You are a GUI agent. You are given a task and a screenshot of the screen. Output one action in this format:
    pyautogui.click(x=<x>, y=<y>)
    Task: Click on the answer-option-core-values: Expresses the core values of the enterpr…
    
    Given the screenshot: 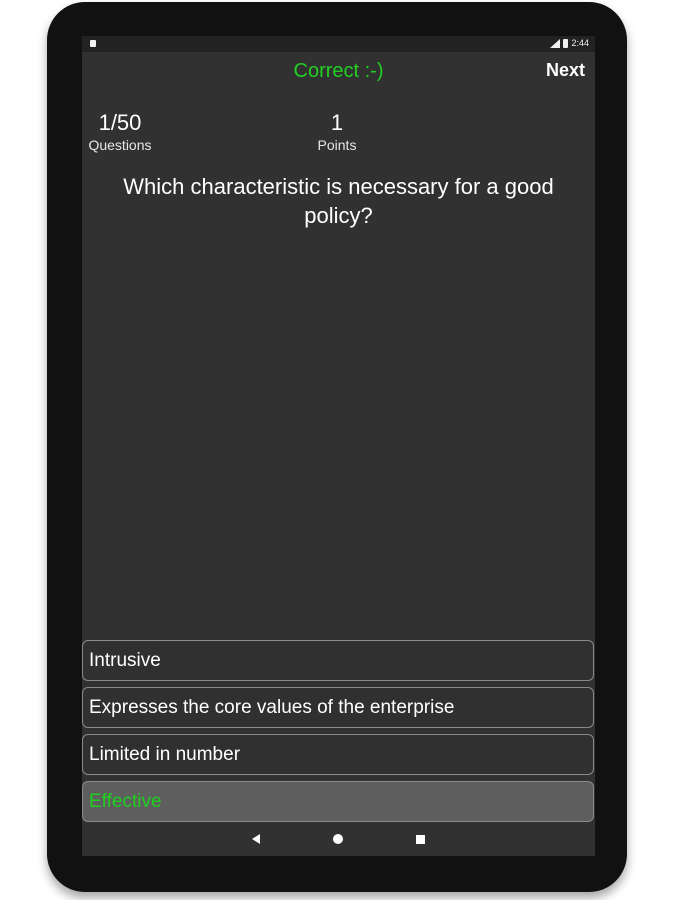 What is the action you would take?
    pyautogui.click(x=338, y=707)
    